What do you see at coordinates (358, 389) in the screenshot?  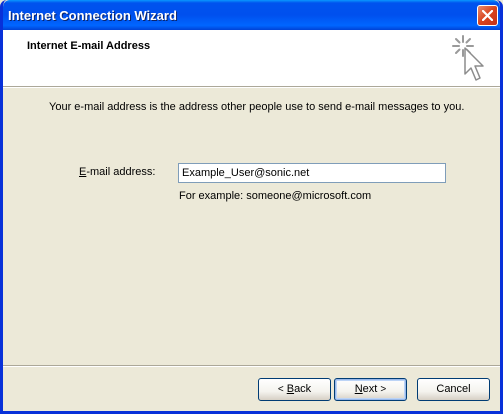 I see `next-mnemonic: N` at bounding box center [358, 389].